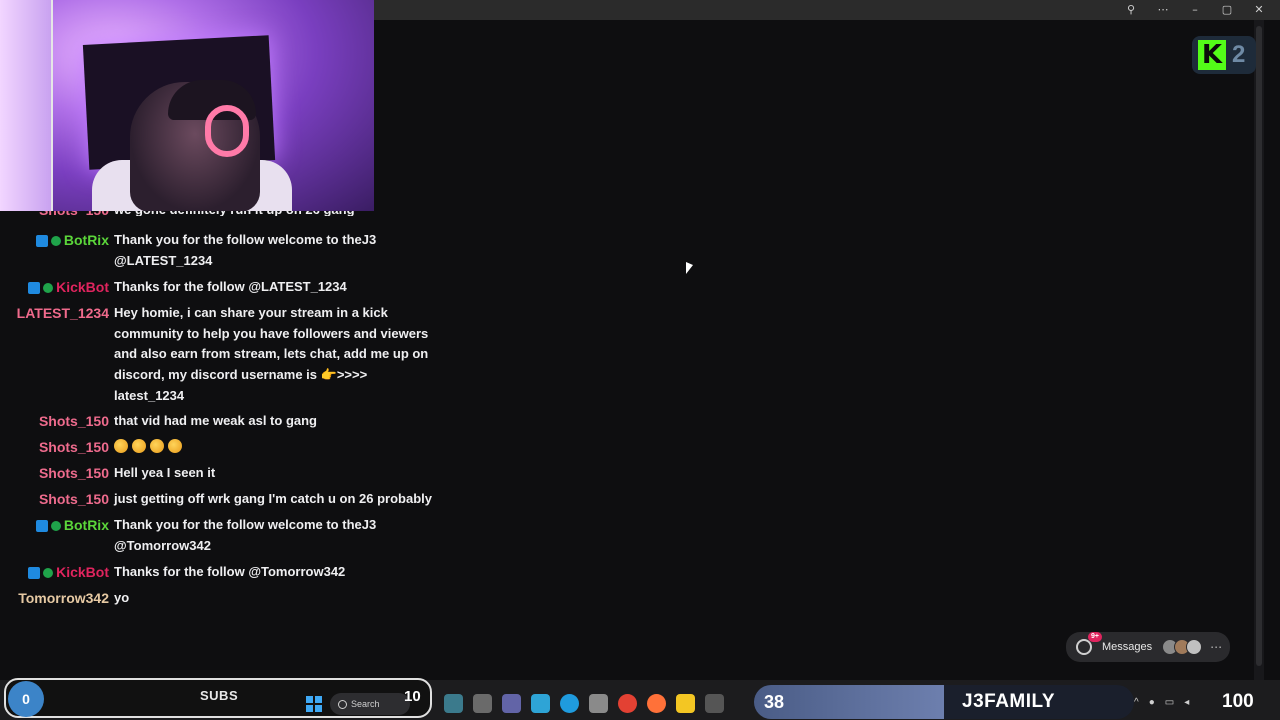  I want to click on widgets-icon, so click(453, 703).